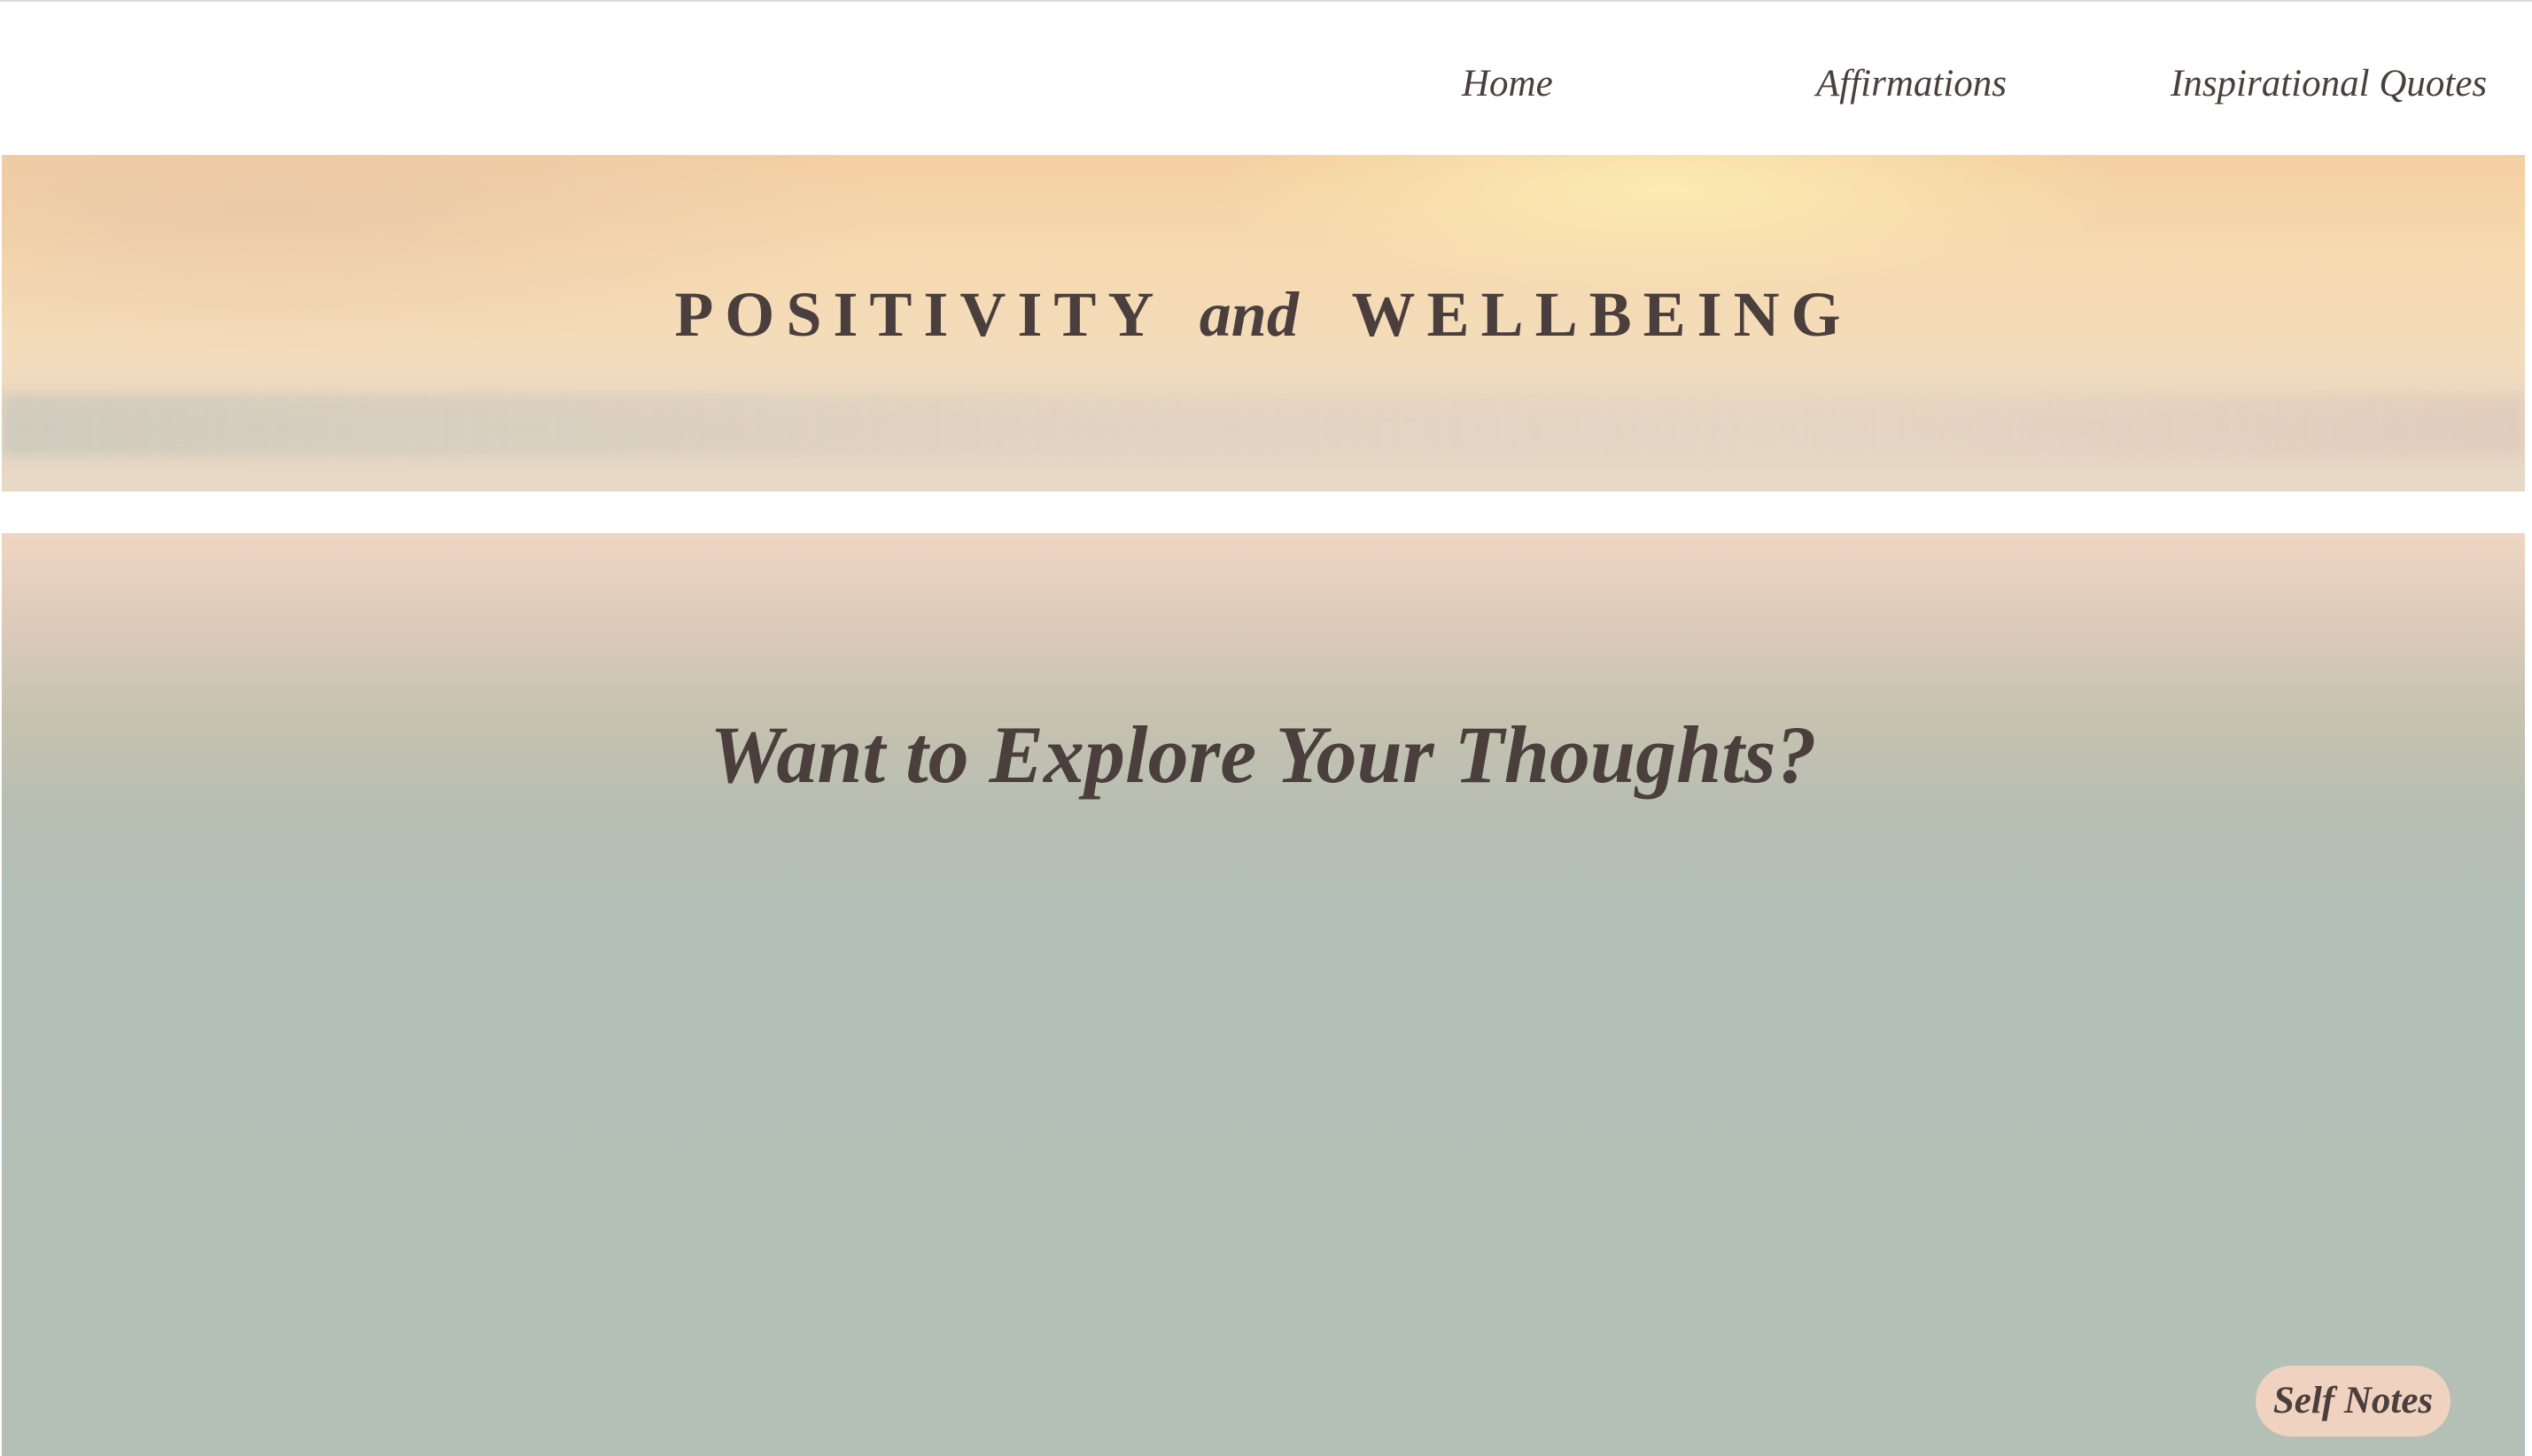  What do you see at coordinates (2528, 728) in the screenshot?
I see `edge-divider` at bounding box center [2528, 728].